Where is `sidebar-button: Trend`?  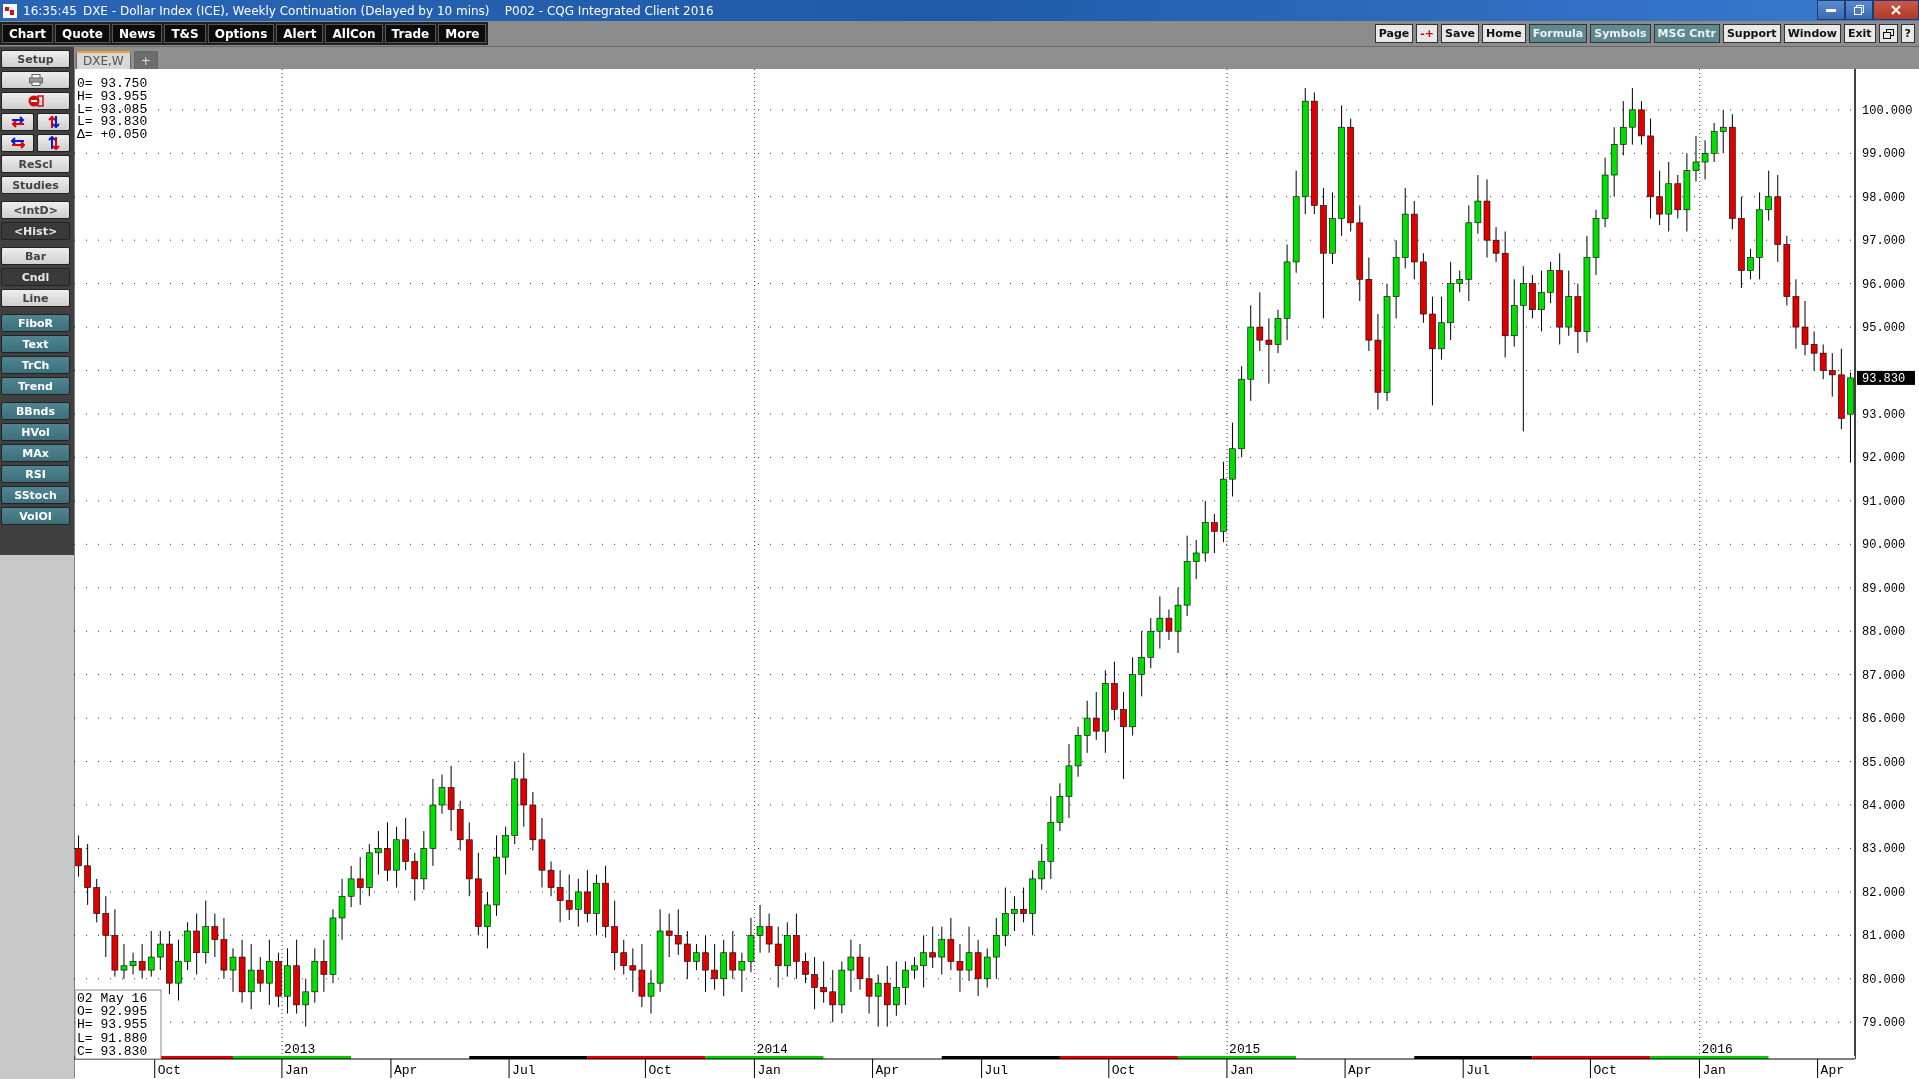
sidebar-button: Trend is located at coordinates (35, 386).